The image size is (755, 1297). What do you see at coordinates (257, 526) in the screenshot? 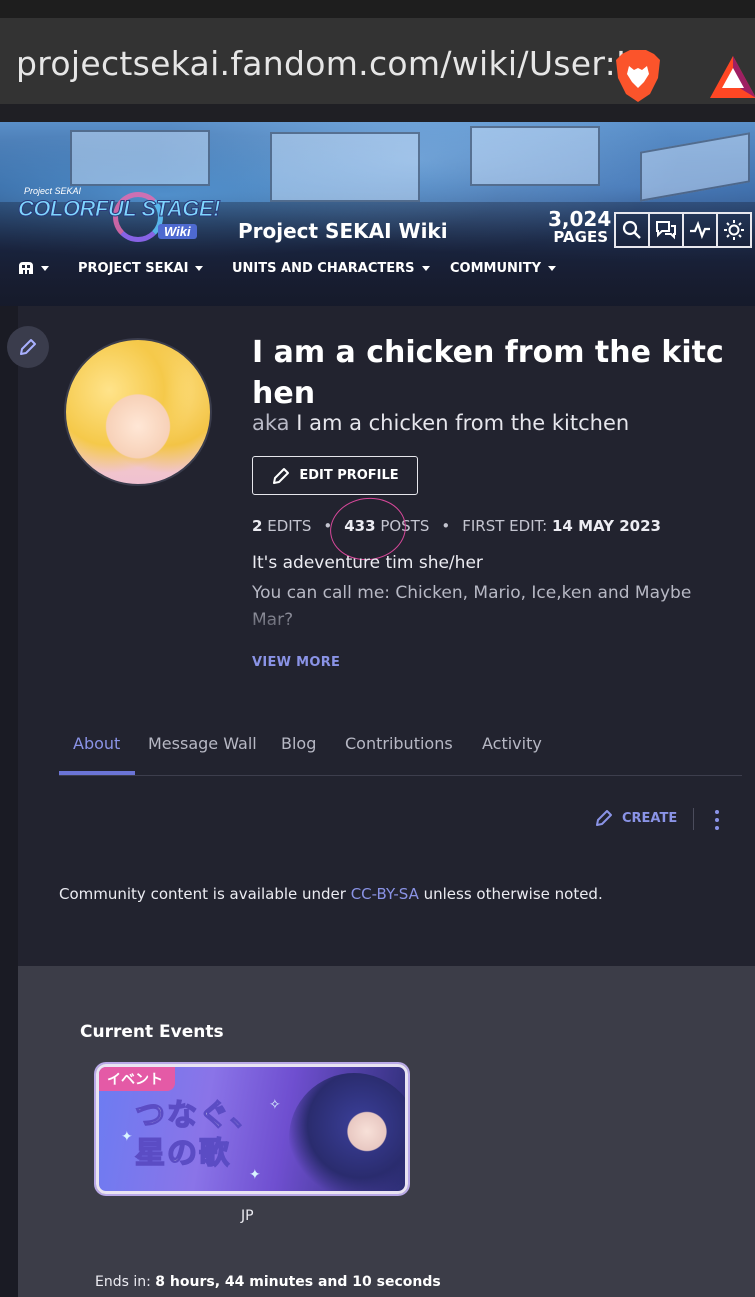
I see `edits-count: 2` at bounding box center [257, 526].